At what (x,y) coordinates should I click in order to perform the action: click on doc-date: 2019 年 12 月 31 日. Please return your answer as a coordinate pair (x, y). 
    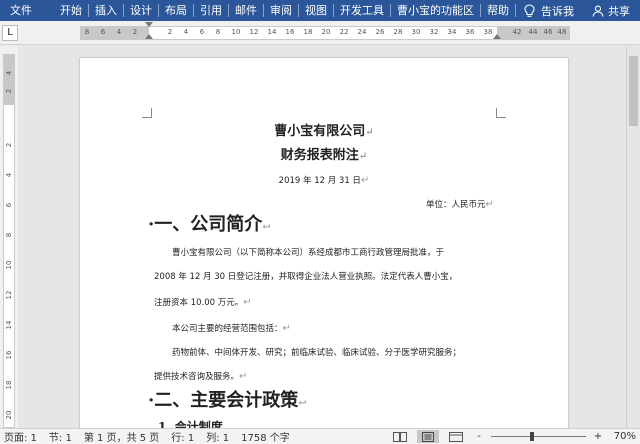
    Looking at the image, I should click on (319, 181).